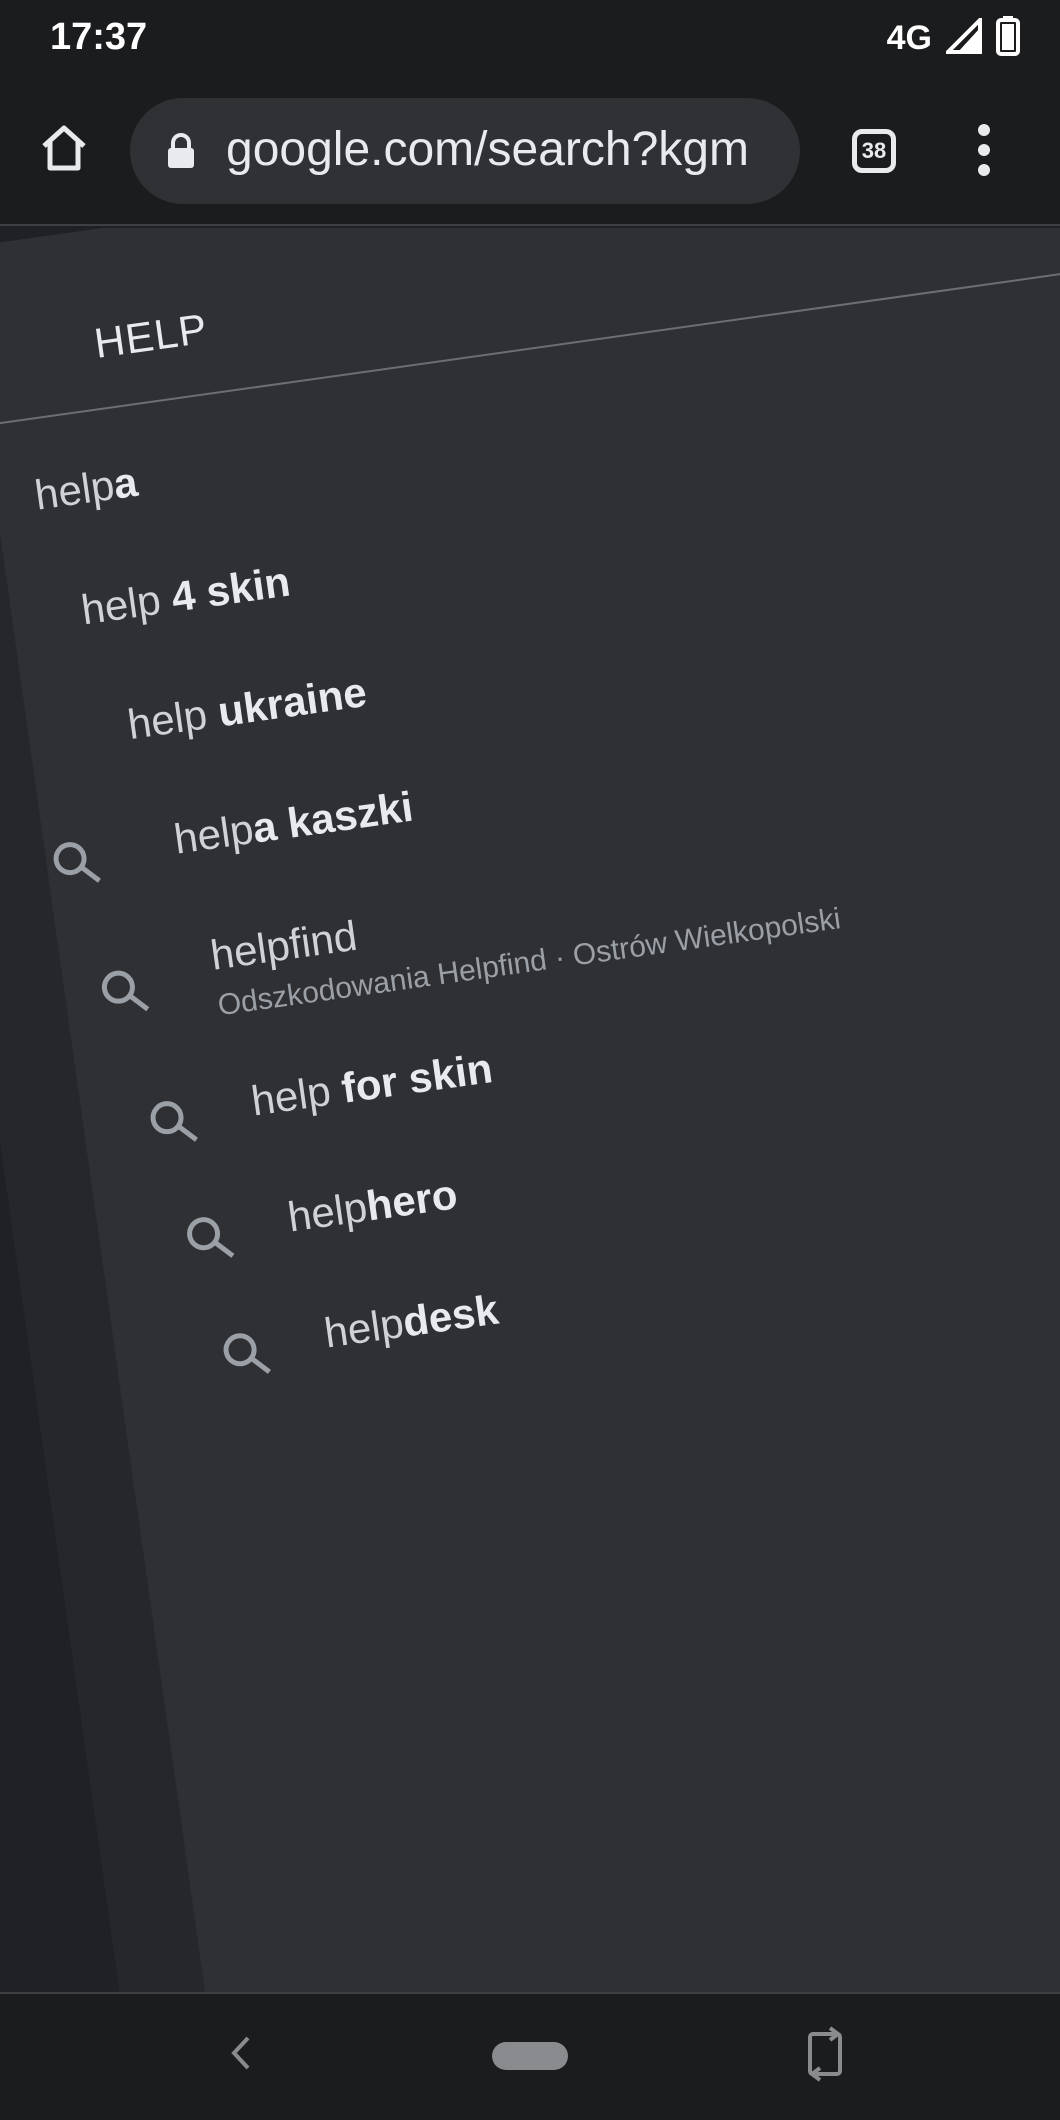  I want to click on overflow-menu-icon, so click(984, 150).